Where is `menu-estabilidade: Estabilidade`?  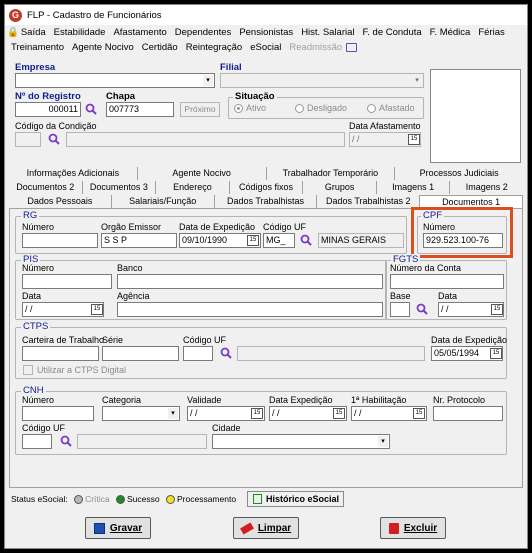
menu-estabilidade: Estabilidade is located at coordinates (80, 32).